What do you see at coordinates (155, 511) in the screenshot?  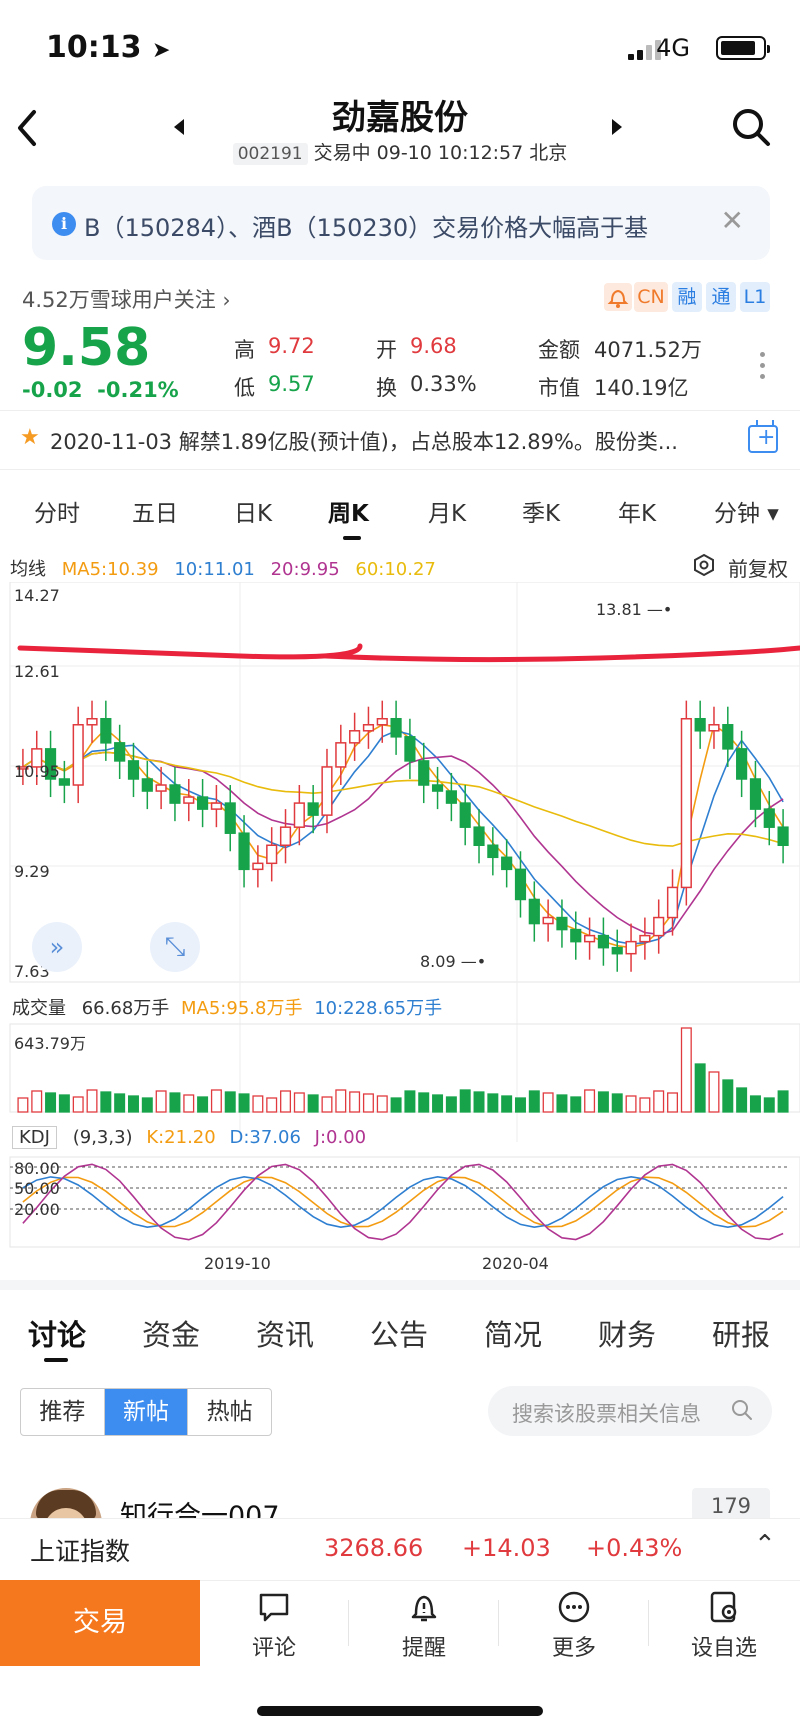 I see `tab-5day: 五日` at bounding box center [155, 511].